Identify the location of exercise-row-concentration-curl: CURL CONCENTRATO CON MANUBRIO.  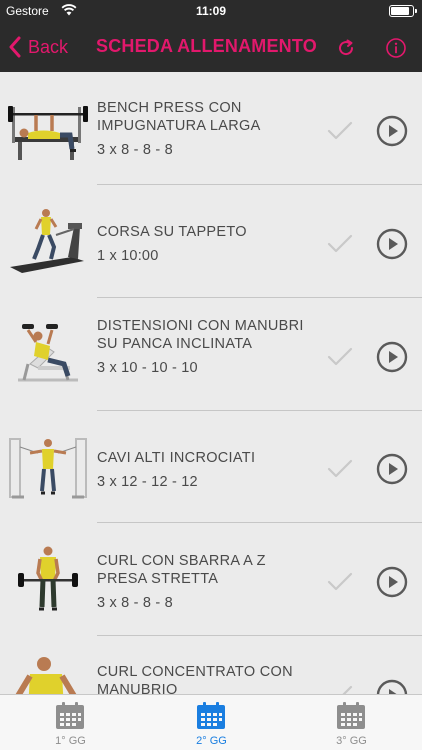
(211, 665).